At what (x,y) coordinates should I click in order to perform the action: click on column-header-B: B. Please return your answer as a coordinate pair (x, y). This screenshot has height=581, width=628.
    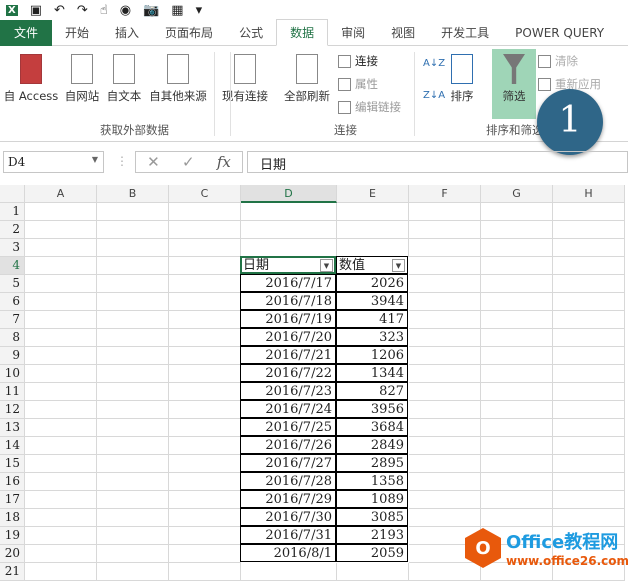
    Looking at the image, I should click on (133, 194).